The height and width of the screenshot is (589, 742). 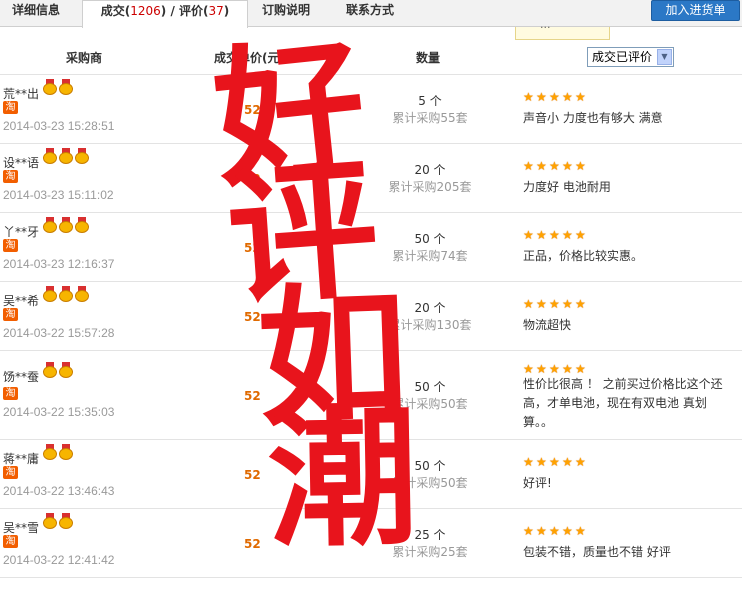 What do you see at coordinates (537, 483) in the screenshot?
I see `review-comment: 好评!` at bounding box center [537, 483].